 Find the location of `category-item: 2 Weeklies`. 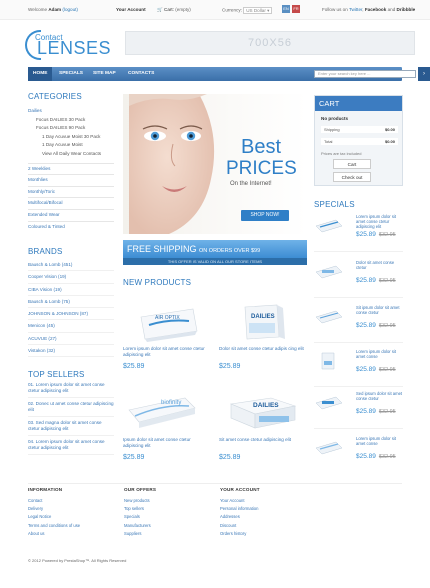

category-item: 2 Weeklies is located at coordinates (71, 168).